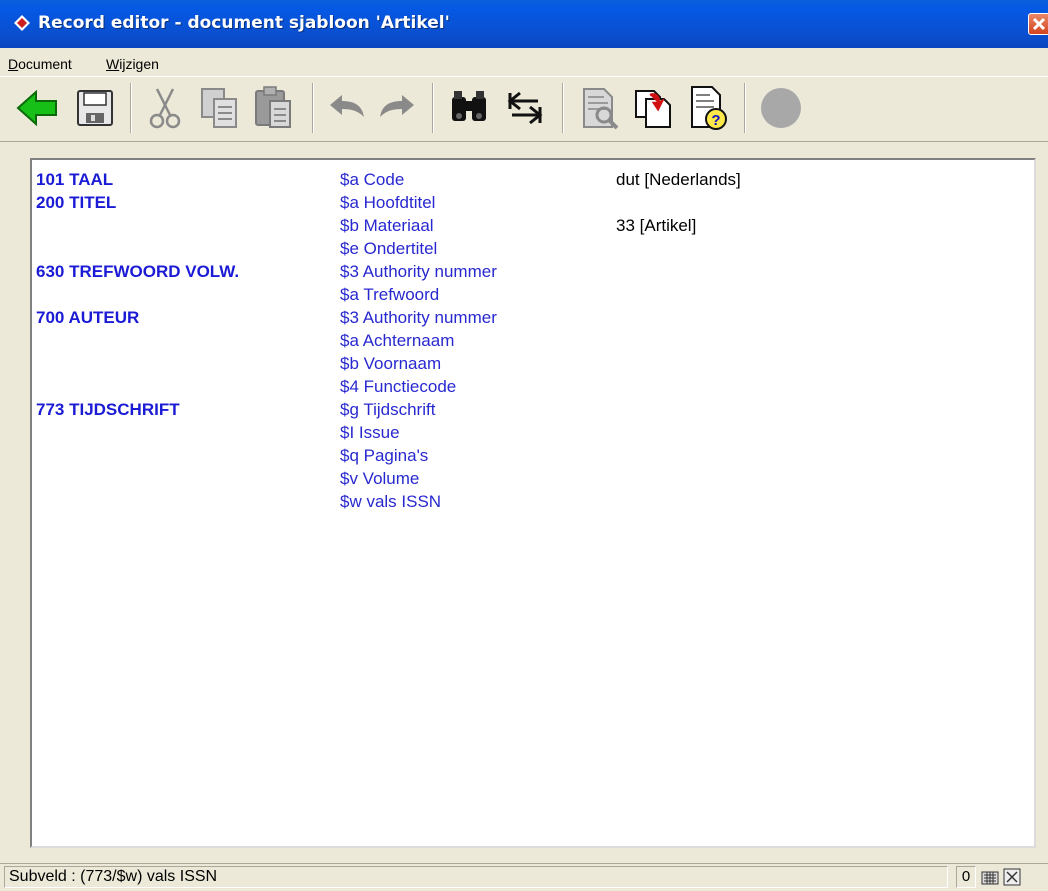 This screenshot has width=1048, height=891. I want to click on copy-button, so click(219, 108).